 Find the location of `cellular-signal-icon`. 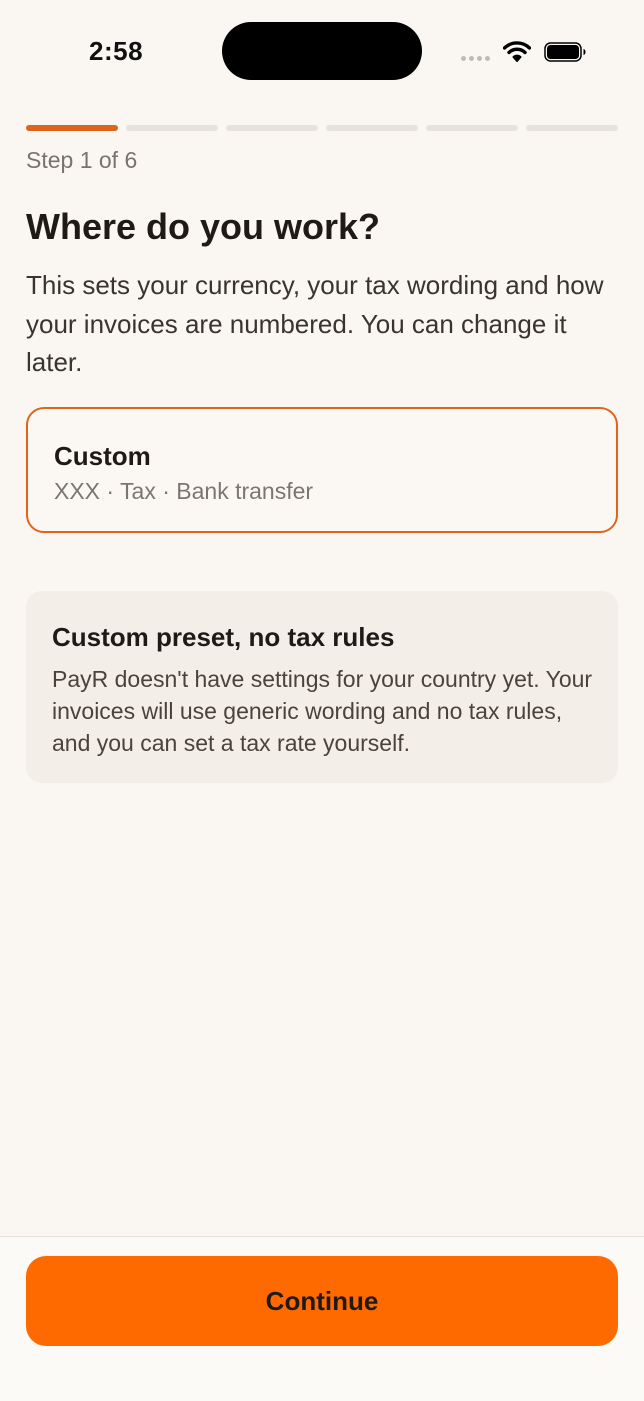

cellular-signal-icon is located at coordinates (475, 58).